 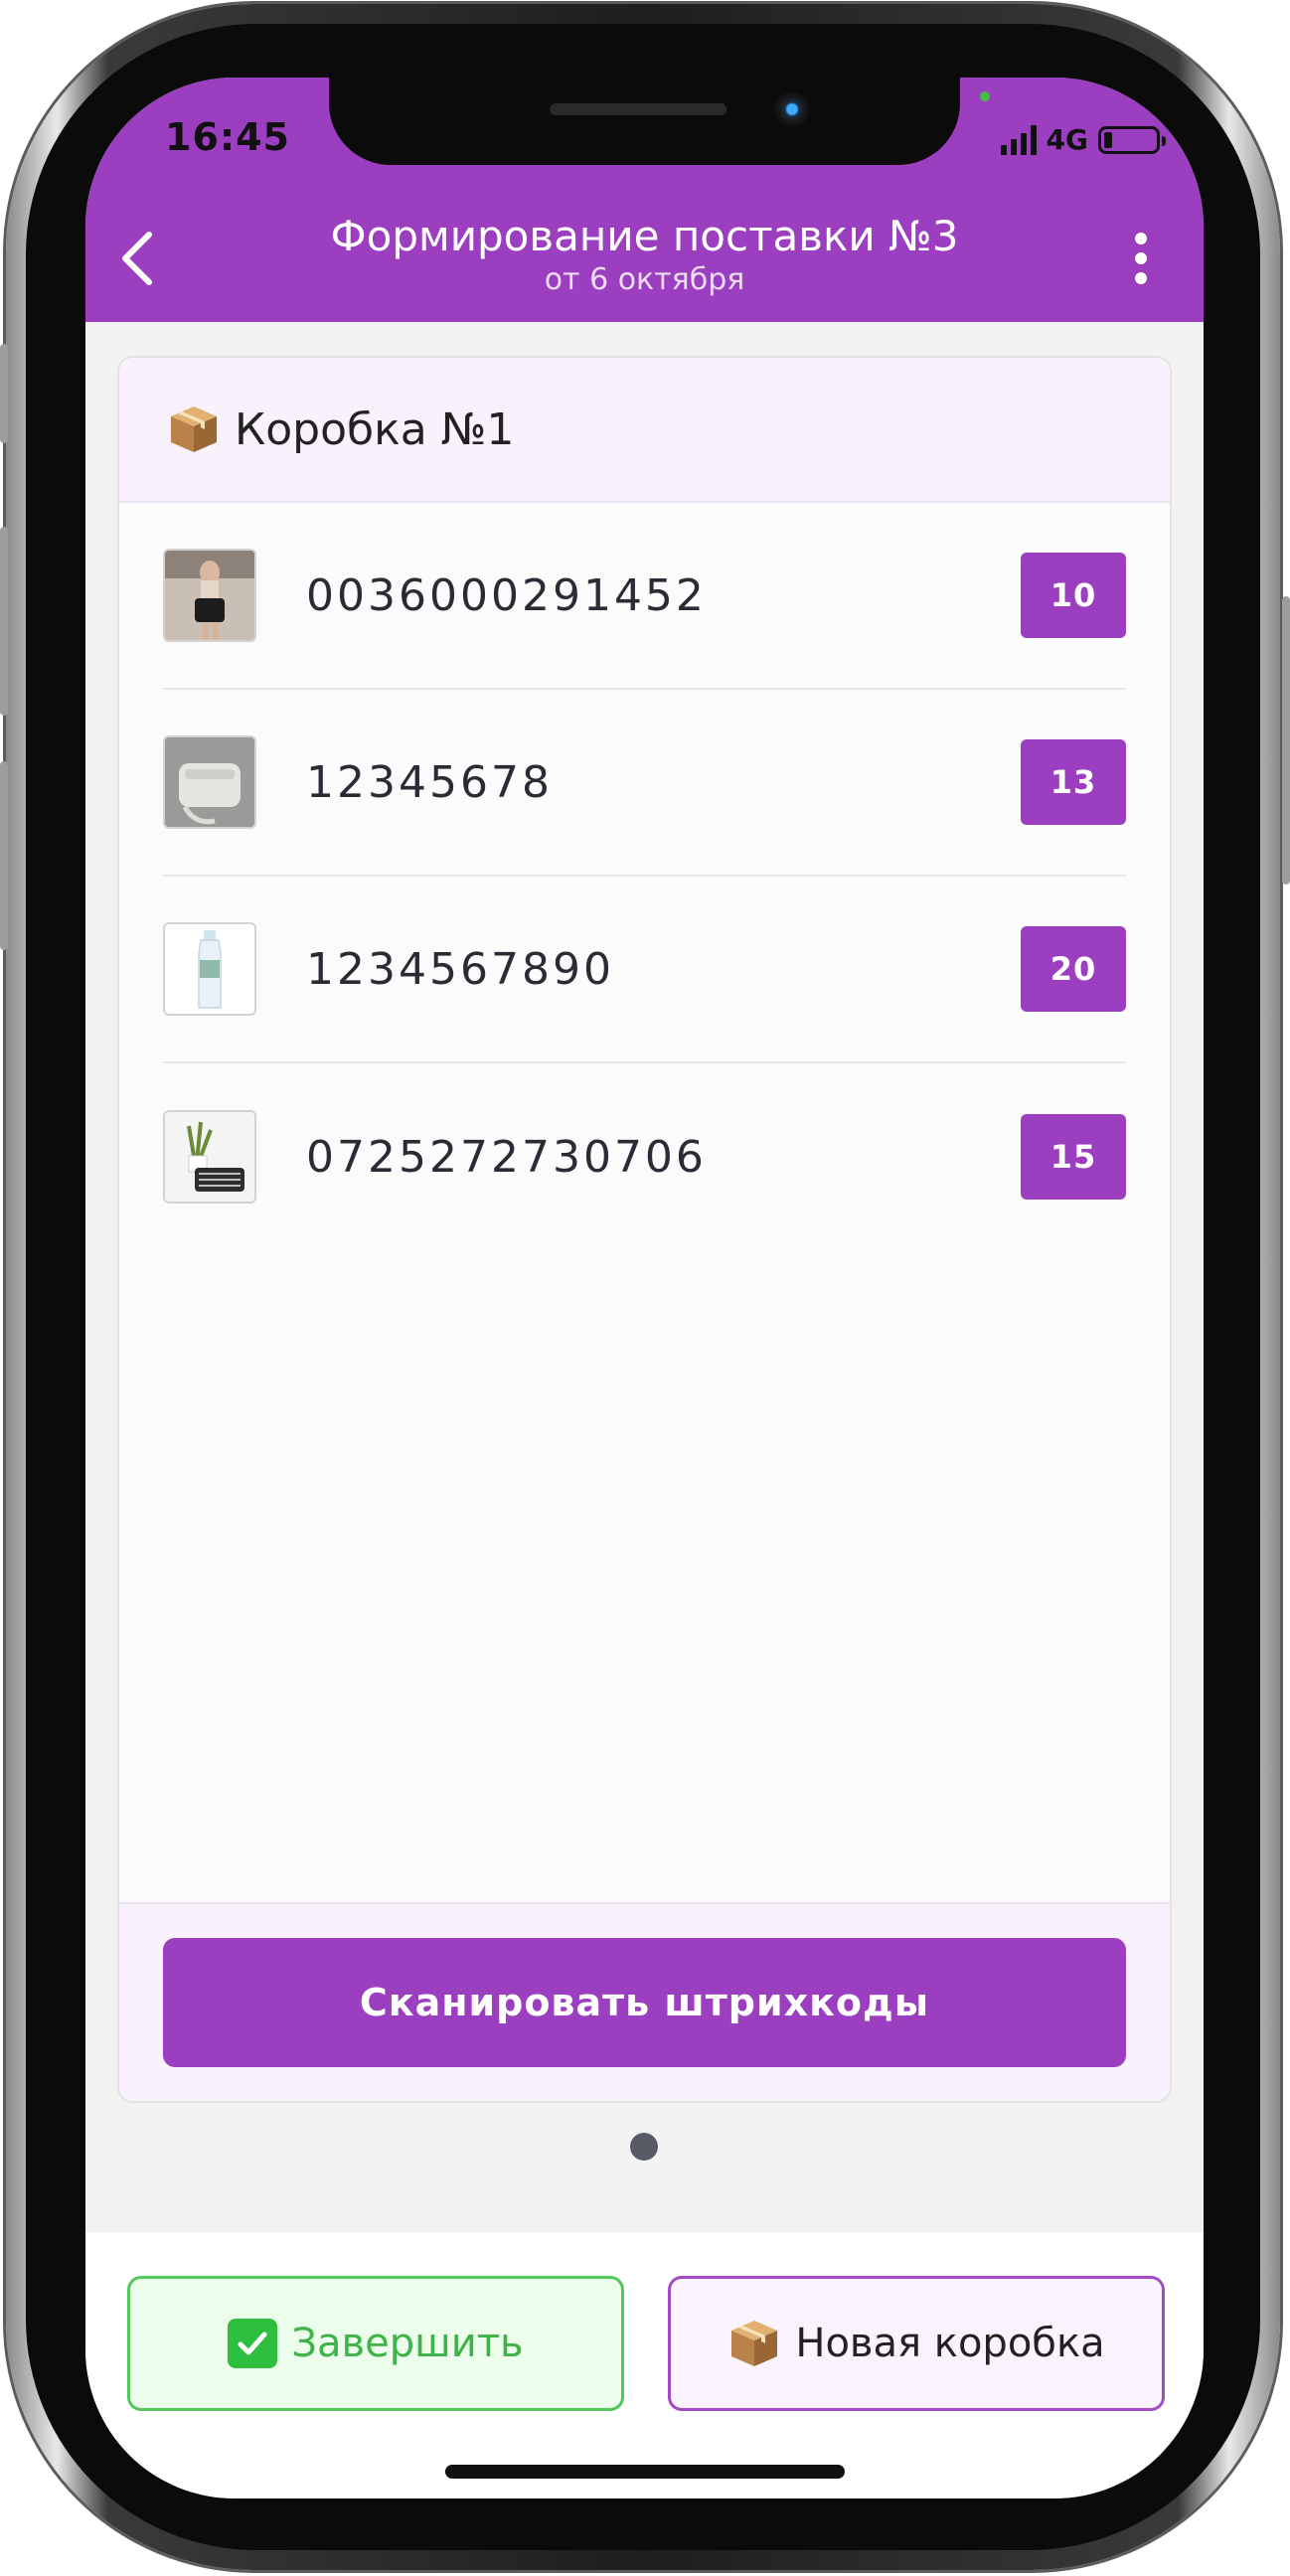 I want to click on item-barcode: 12345678, so click(x=429, y=782).